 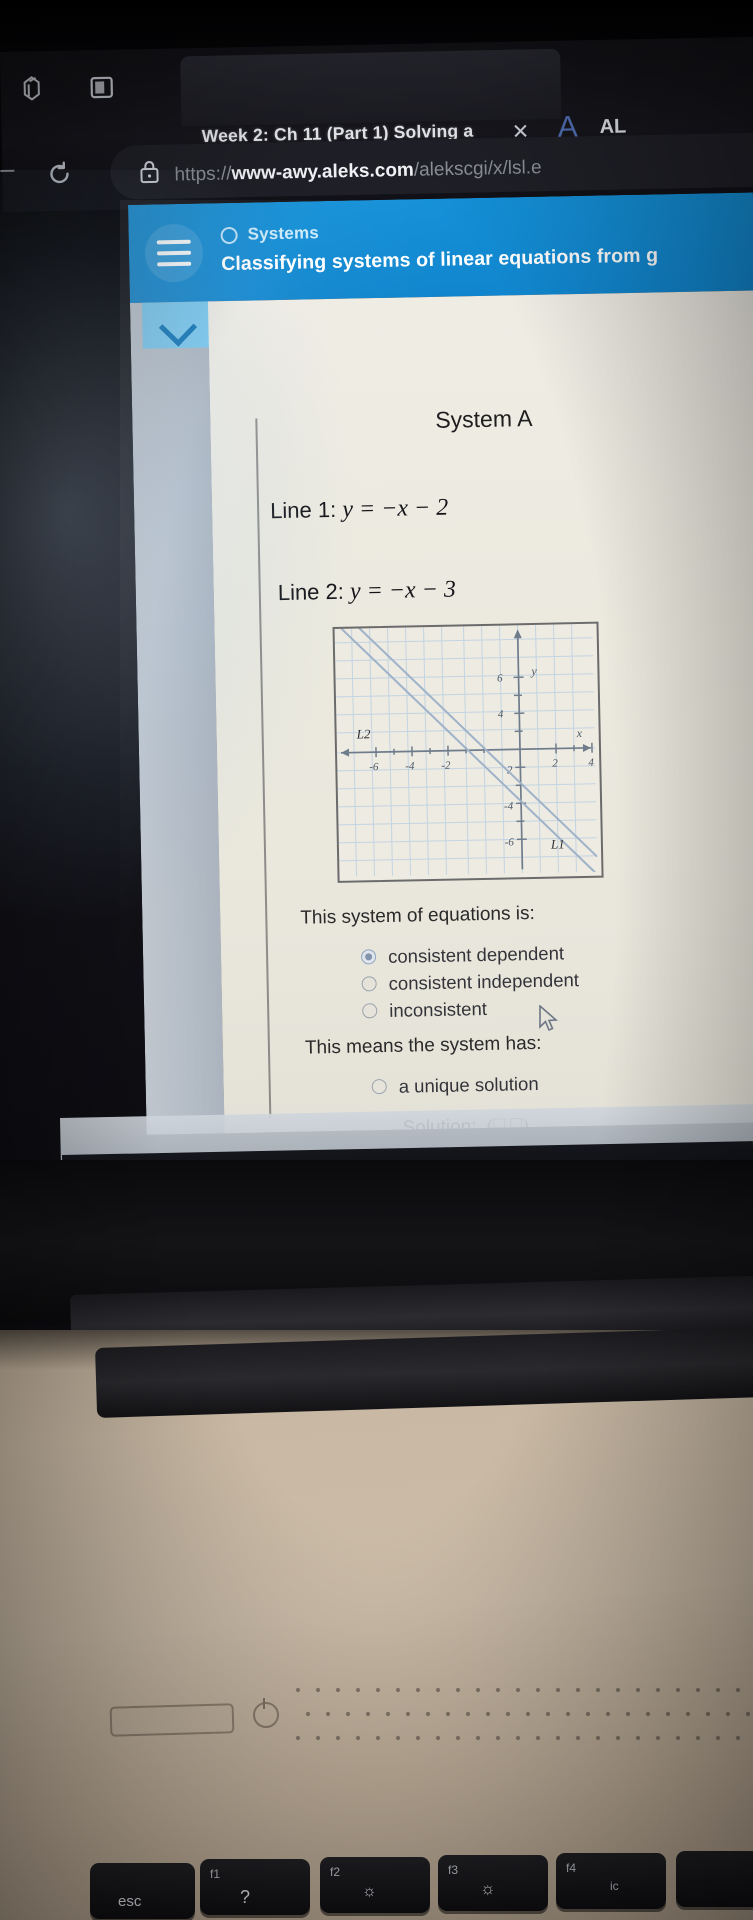 I want to click on xtick--6: -6, so click(x=374, y=767).